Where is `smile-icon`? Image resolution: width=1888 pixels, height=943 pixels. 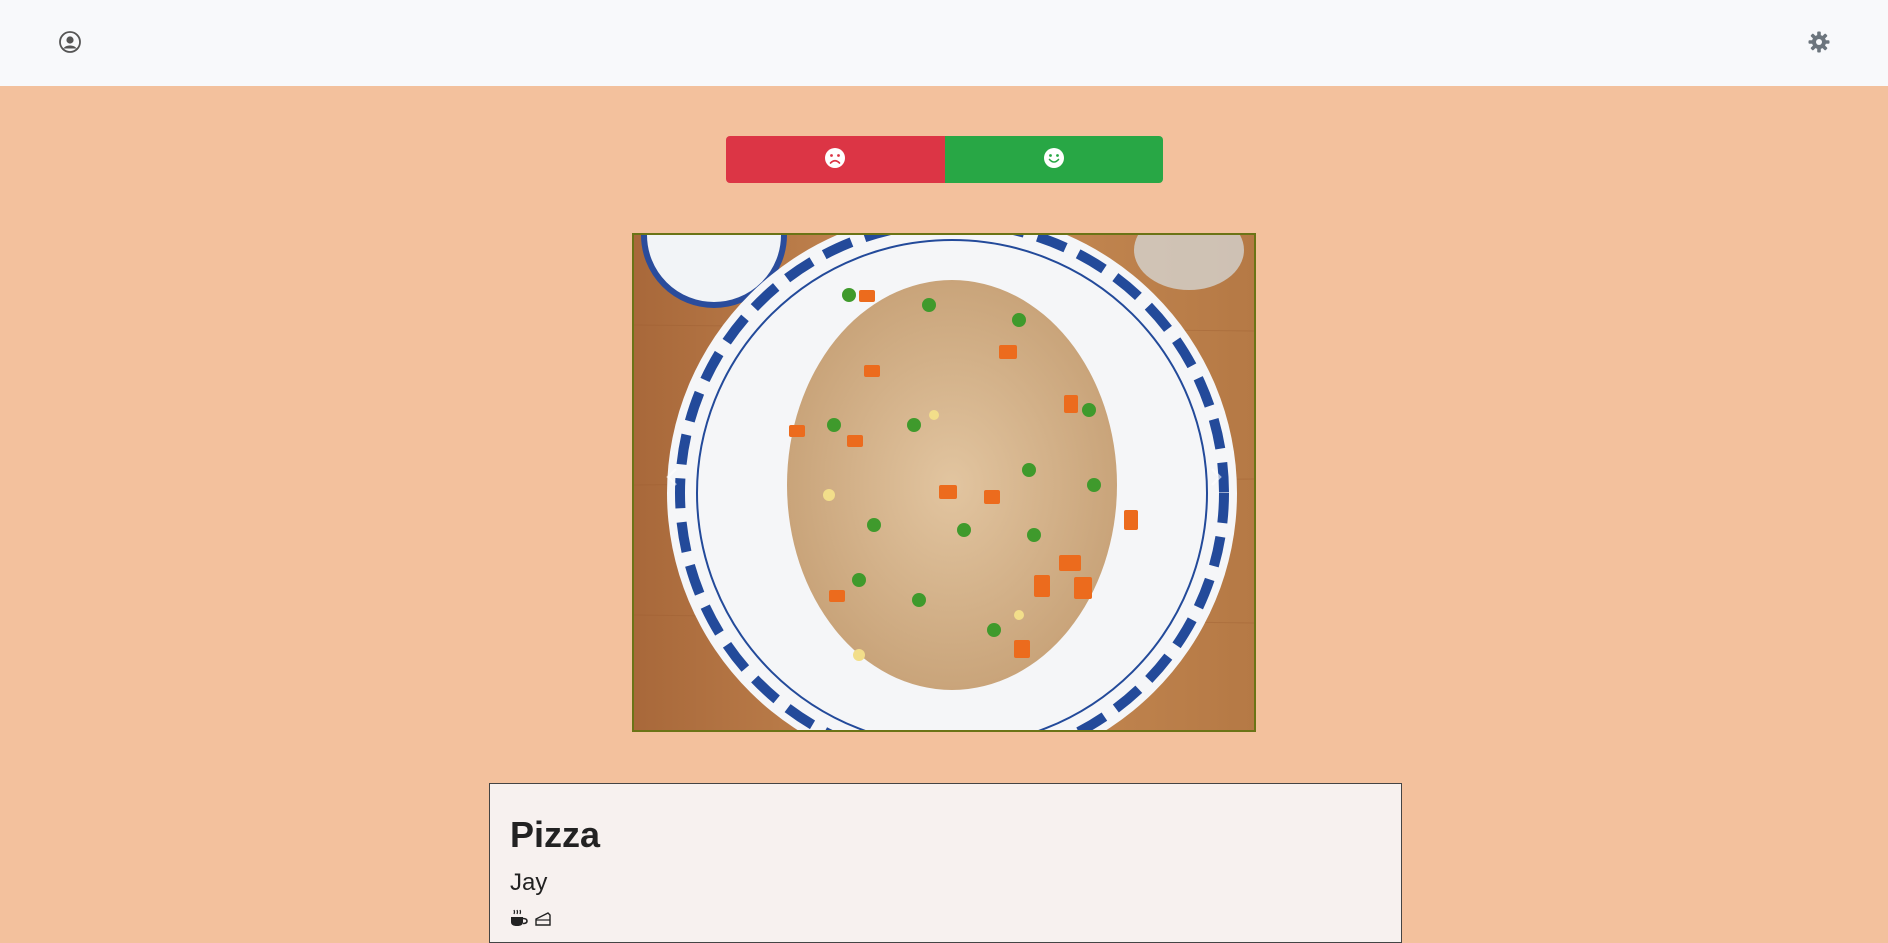
smile-icon is located at coordinates (1054, 159).